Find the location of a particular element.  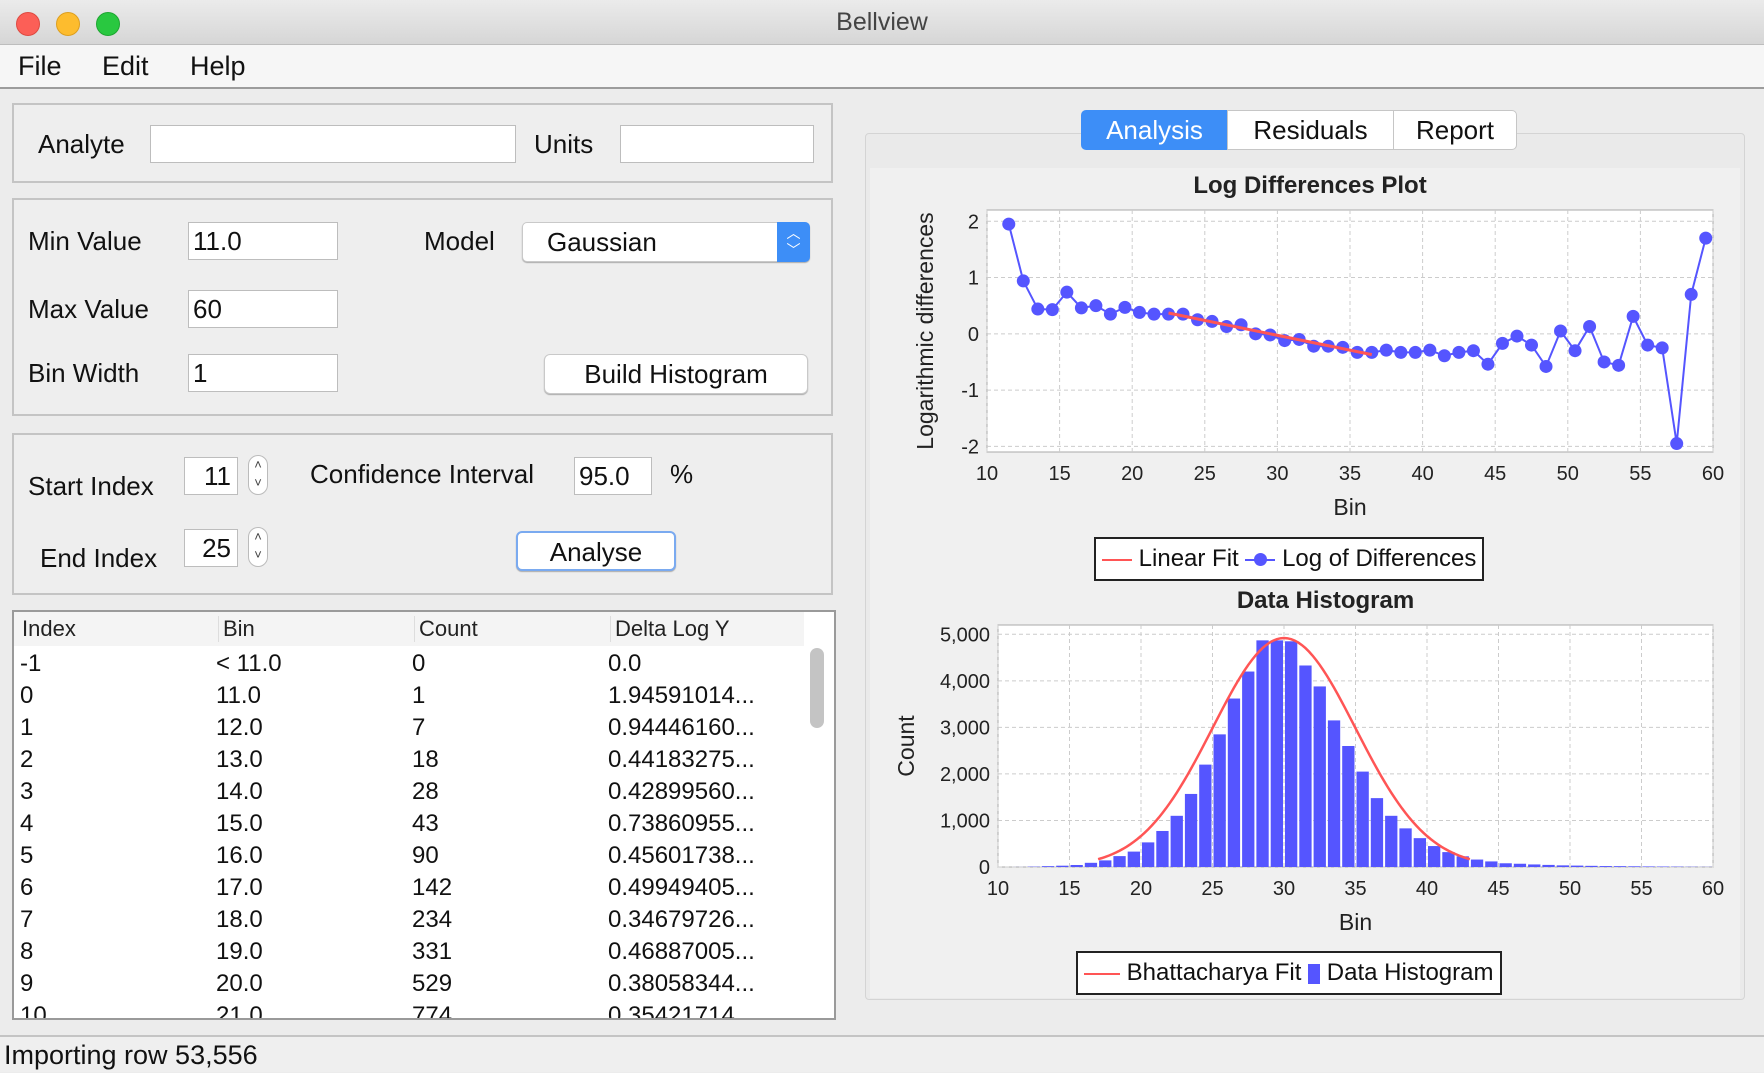

y-tick-label: -1 is located at coordinates (970, 391).